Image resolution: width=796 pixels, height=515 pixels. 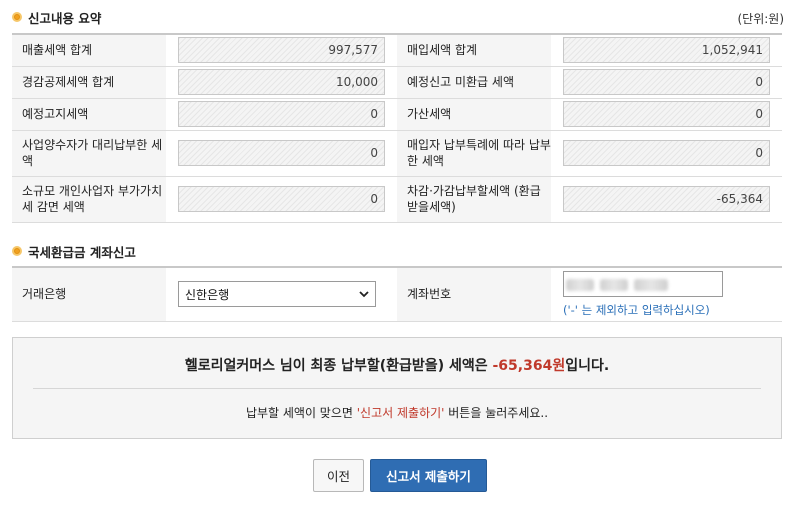 I want to click on summary-section-title: 신고내용 요약, so click(x=56, y=17).